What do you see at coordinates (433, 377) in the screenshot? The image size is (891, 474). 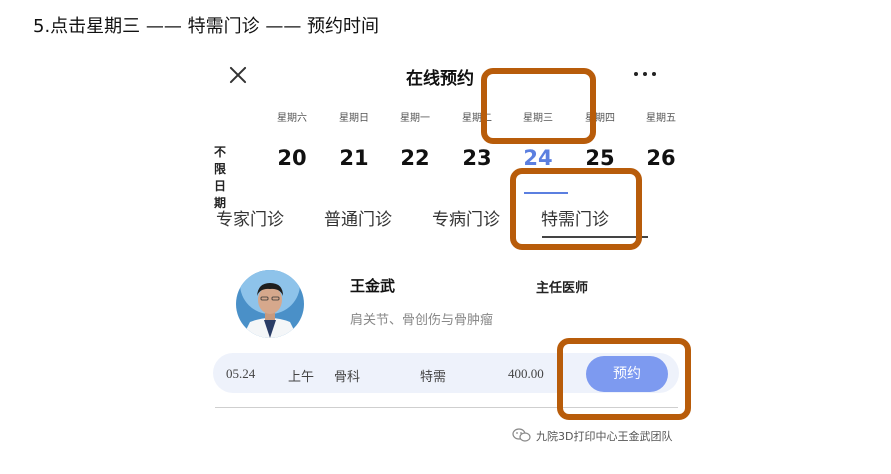 I see `appointment-type: 特需` at bounding box center [433, 377].